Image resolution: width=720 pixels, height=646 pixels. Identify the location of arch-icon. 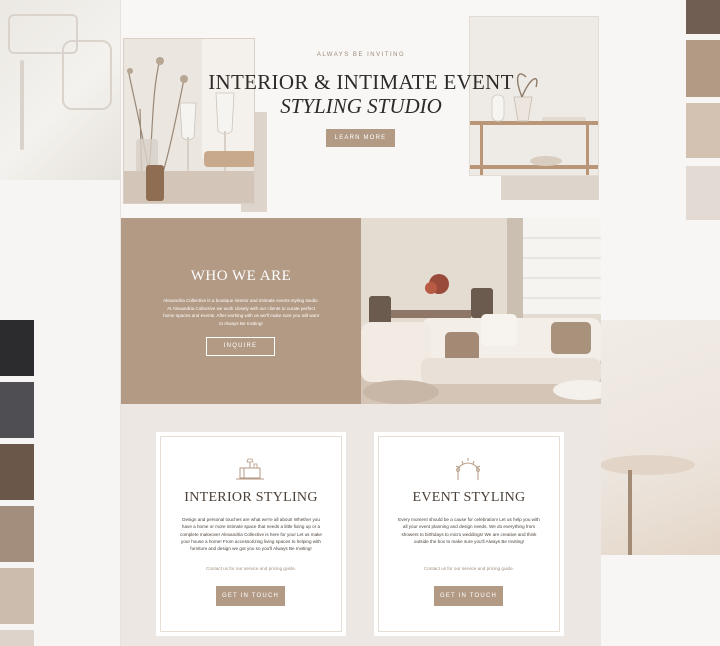
(468, 469).